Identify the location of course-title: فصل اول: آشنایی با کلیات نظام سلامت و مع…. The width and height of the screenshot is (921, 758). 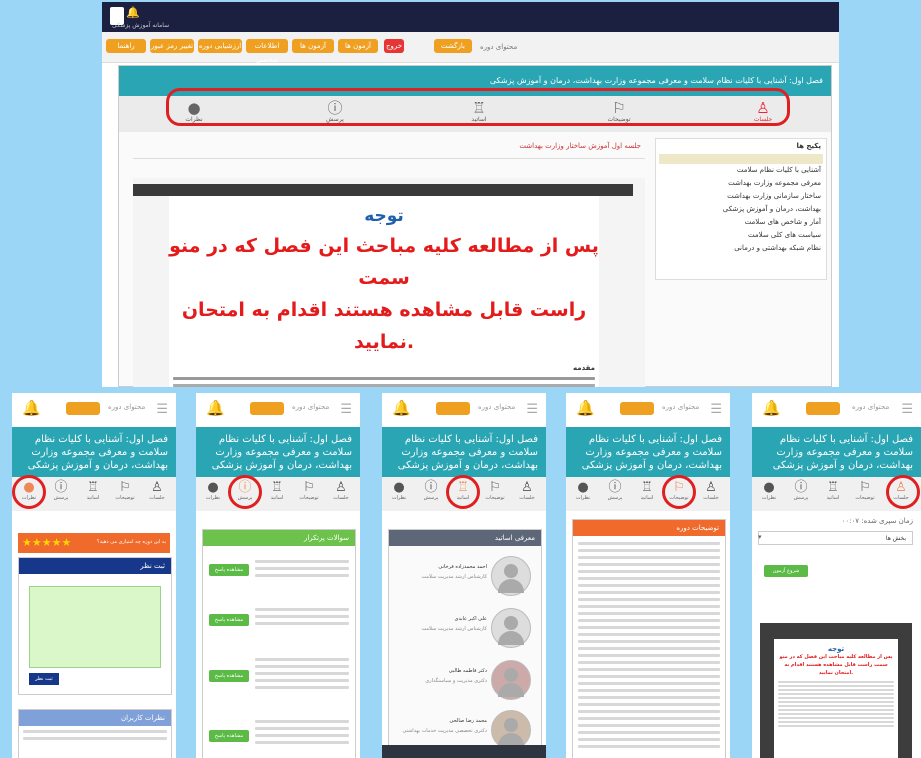
(836, 452).